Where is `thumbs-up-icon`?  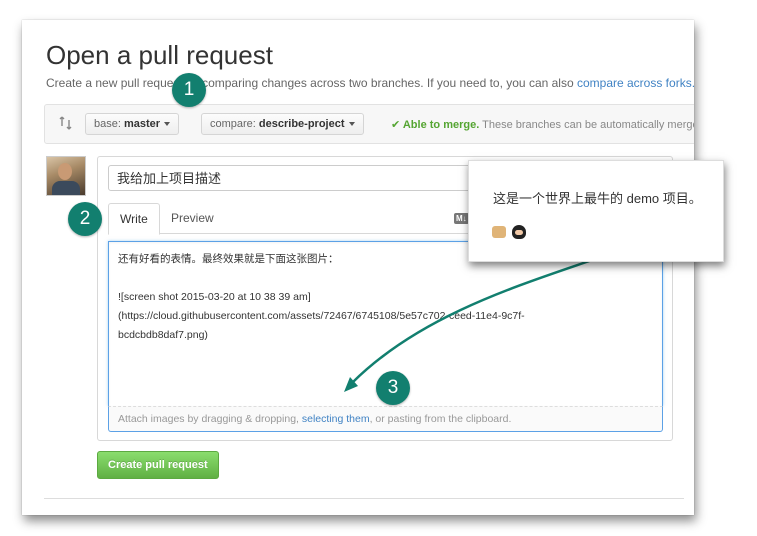
thumbs-up-icon is located at coordinates (499, 231).